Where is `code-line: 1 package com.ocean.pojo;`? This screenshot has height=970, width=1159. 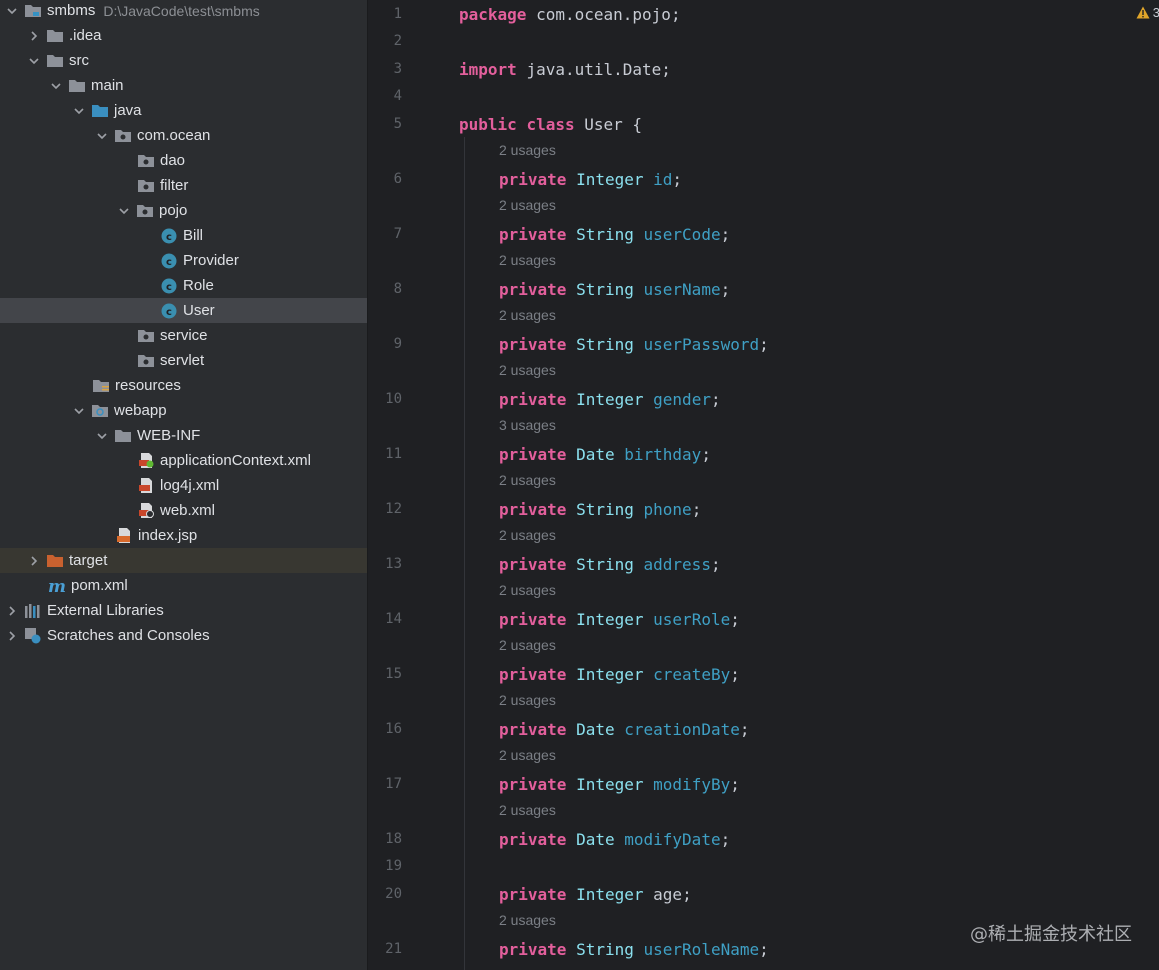 code-line: 1 package com.ocean.pojo; is located at coordinates (763, 14).